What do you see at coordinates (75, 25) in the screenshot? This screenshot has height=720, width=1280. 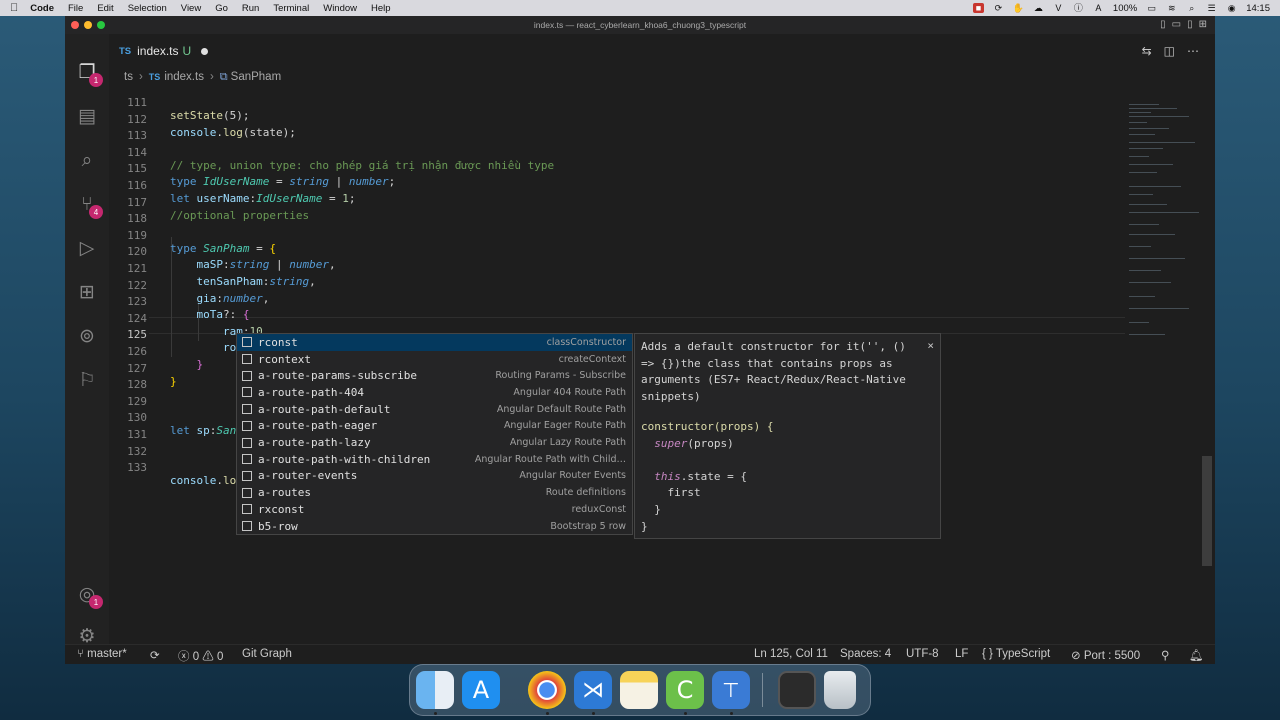 I see `close-window-button` at bounding box center [75, 25].